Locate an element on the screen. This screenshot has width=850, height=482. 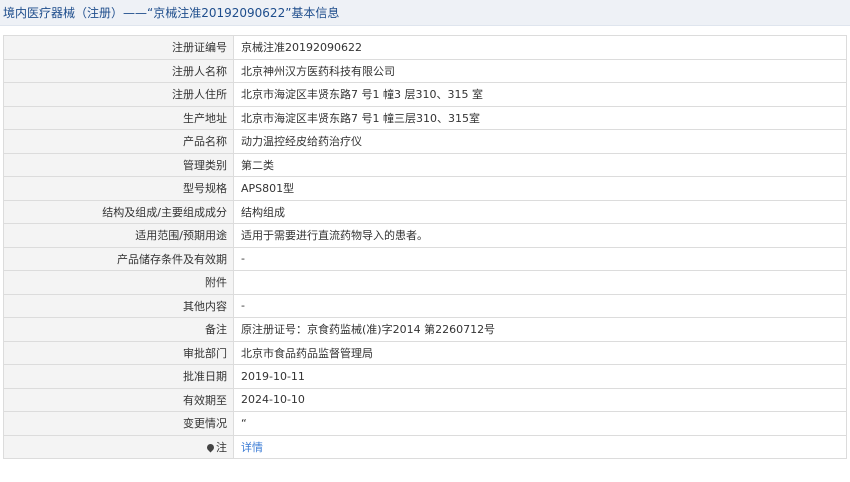
field-value: 北京市海淀区丰贤东路7 号1 幢三层310、315室 is located at coordinates (540, 117).